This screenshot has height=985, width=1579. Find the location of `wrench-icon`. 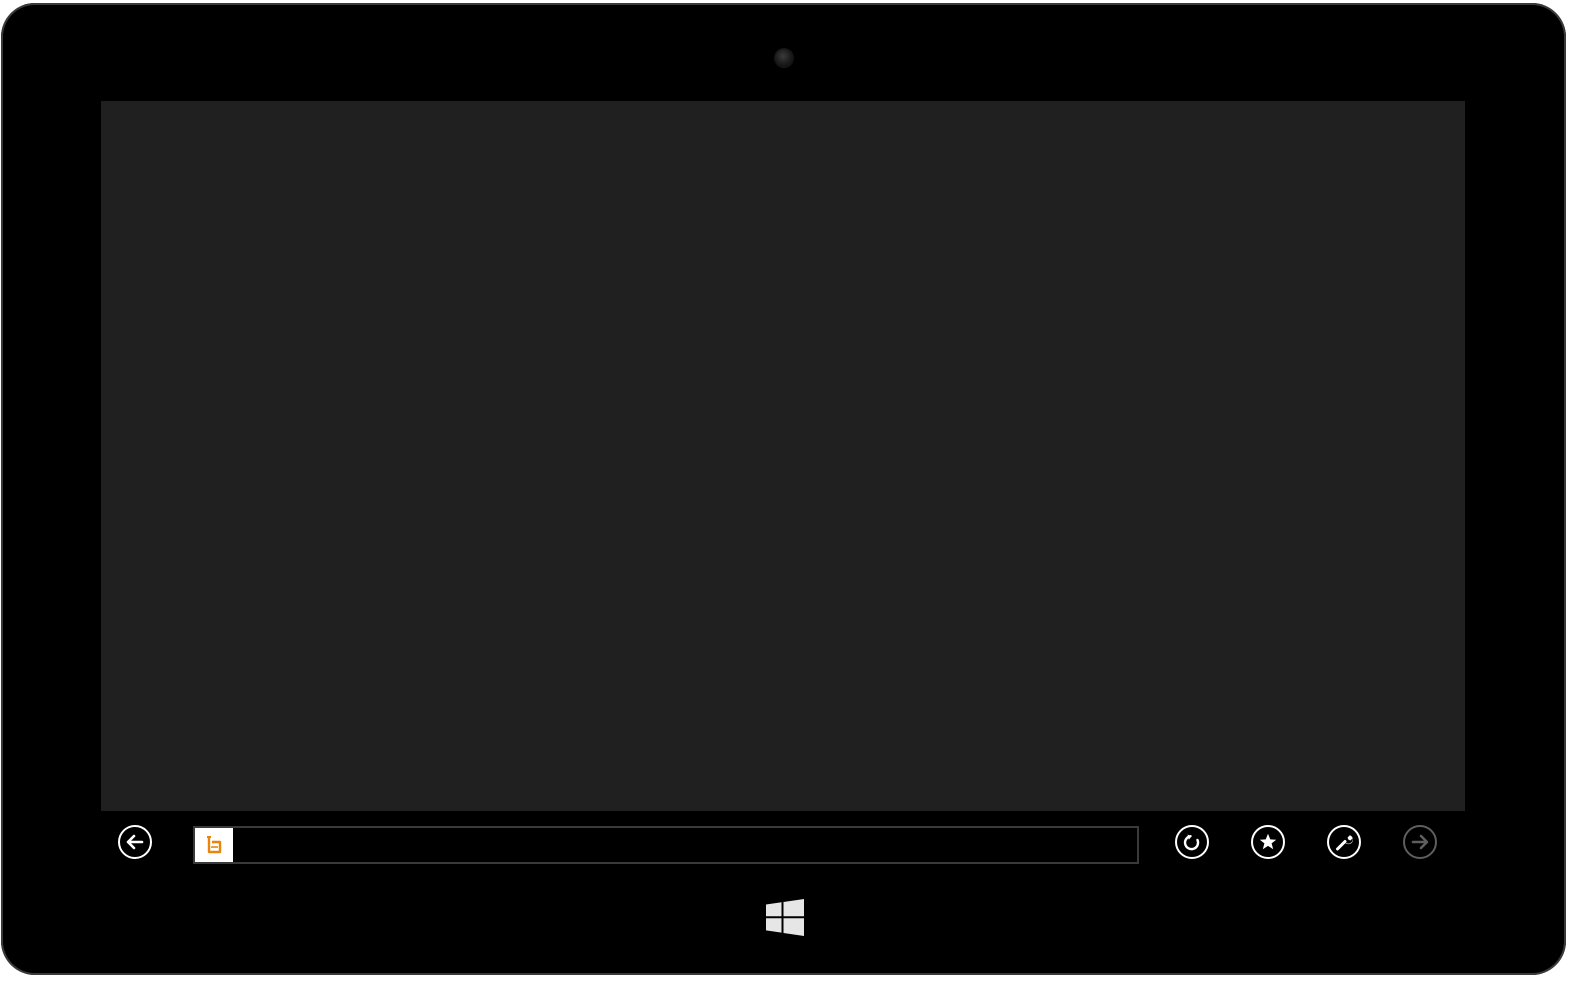

wrench-icon is located at coordinates (1344, 843).